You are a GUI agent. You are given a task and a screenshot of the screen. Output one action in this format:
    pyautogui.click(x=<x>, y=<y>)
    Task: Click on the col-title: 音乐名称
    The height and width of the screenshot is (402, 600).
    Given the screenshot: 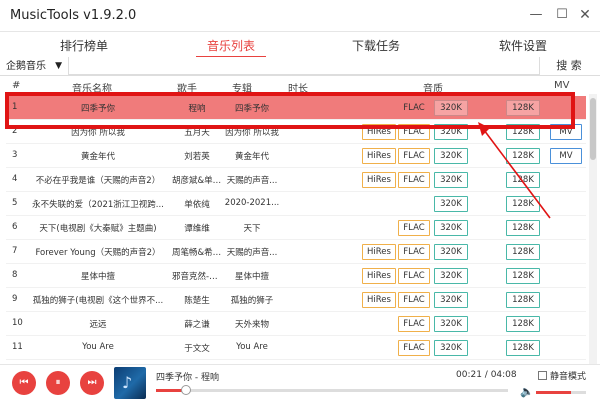 What is the action you would take?
    pyautogui.click(x=92, y=87)
    